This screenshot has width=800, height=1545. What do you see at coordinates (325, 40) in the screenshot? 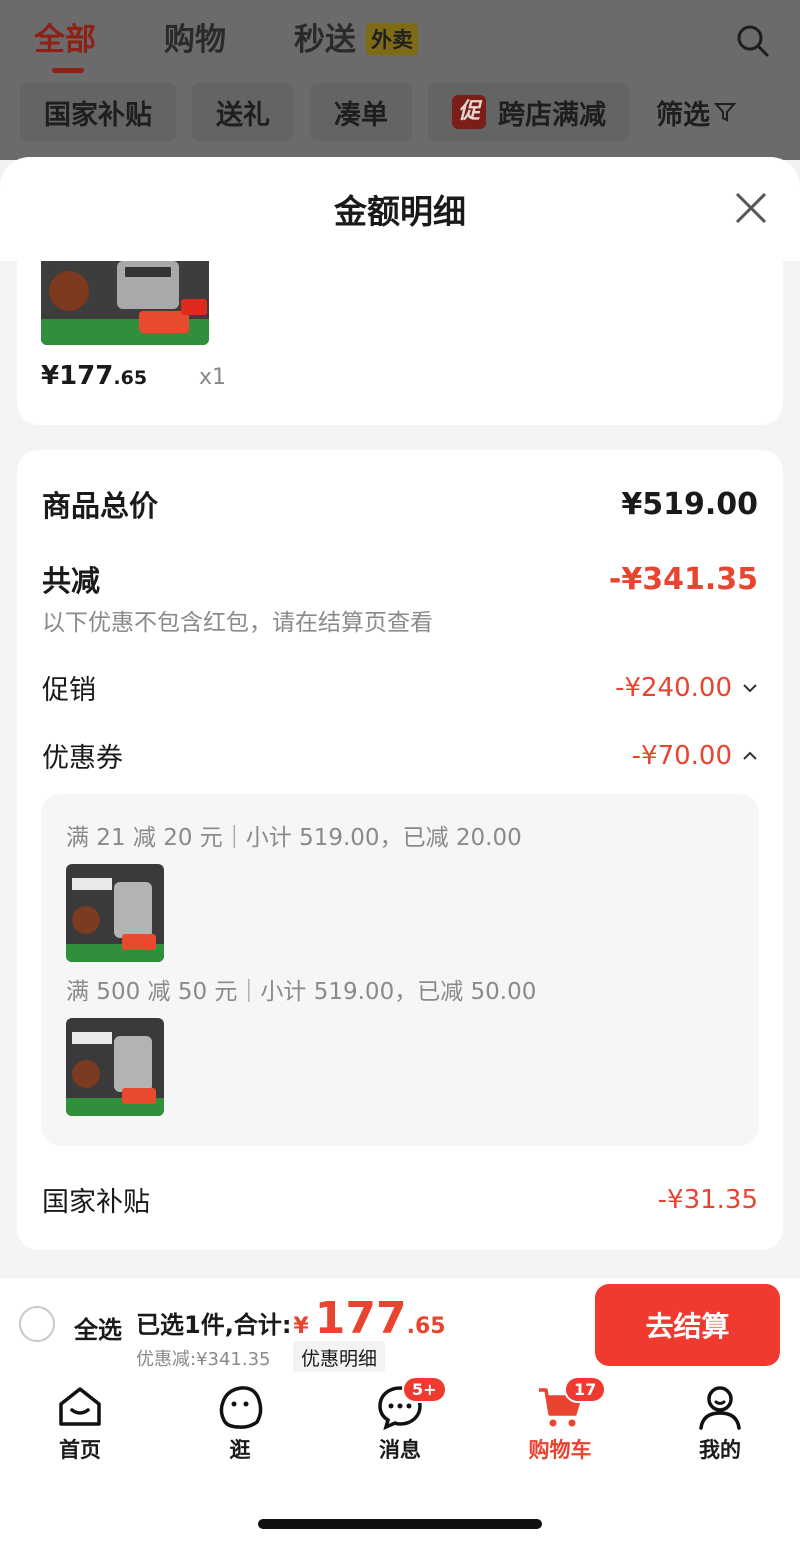
I see `tab-instant-delivery-label: 秒送` at bounding box center [325, 40].